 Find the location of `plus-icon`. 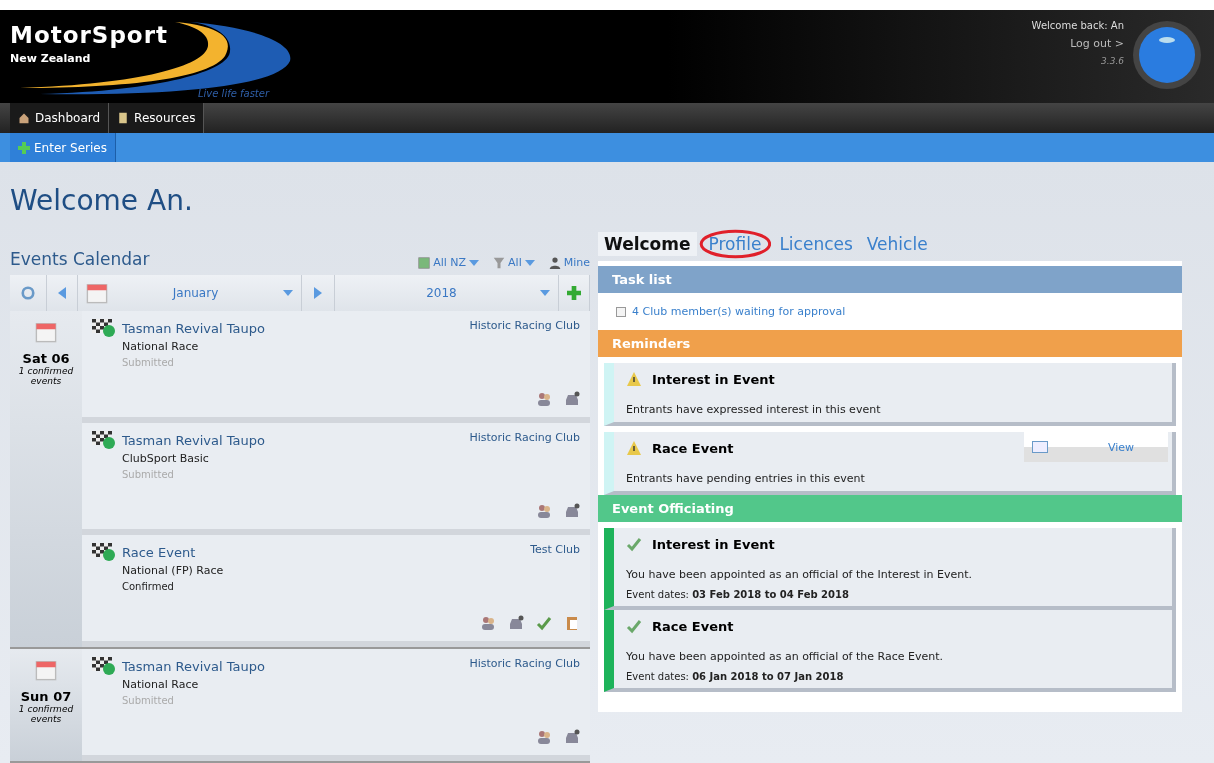

plus-icon is located at coordinates (24, 147).